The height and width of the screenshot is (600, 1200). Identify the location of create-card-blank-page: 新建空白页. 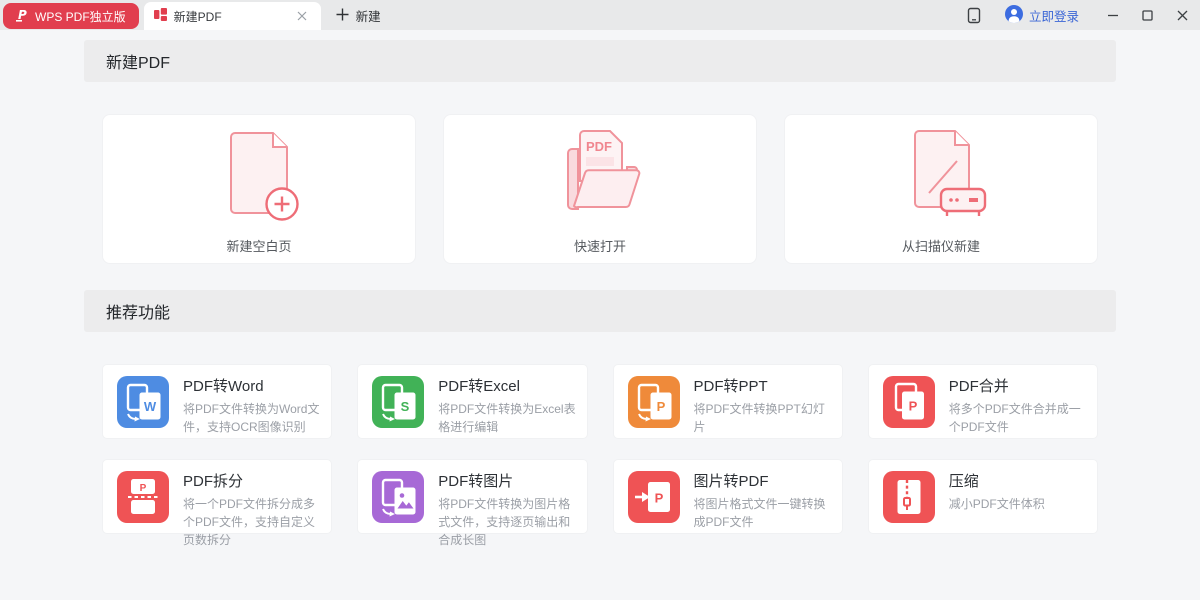
(259, 189).